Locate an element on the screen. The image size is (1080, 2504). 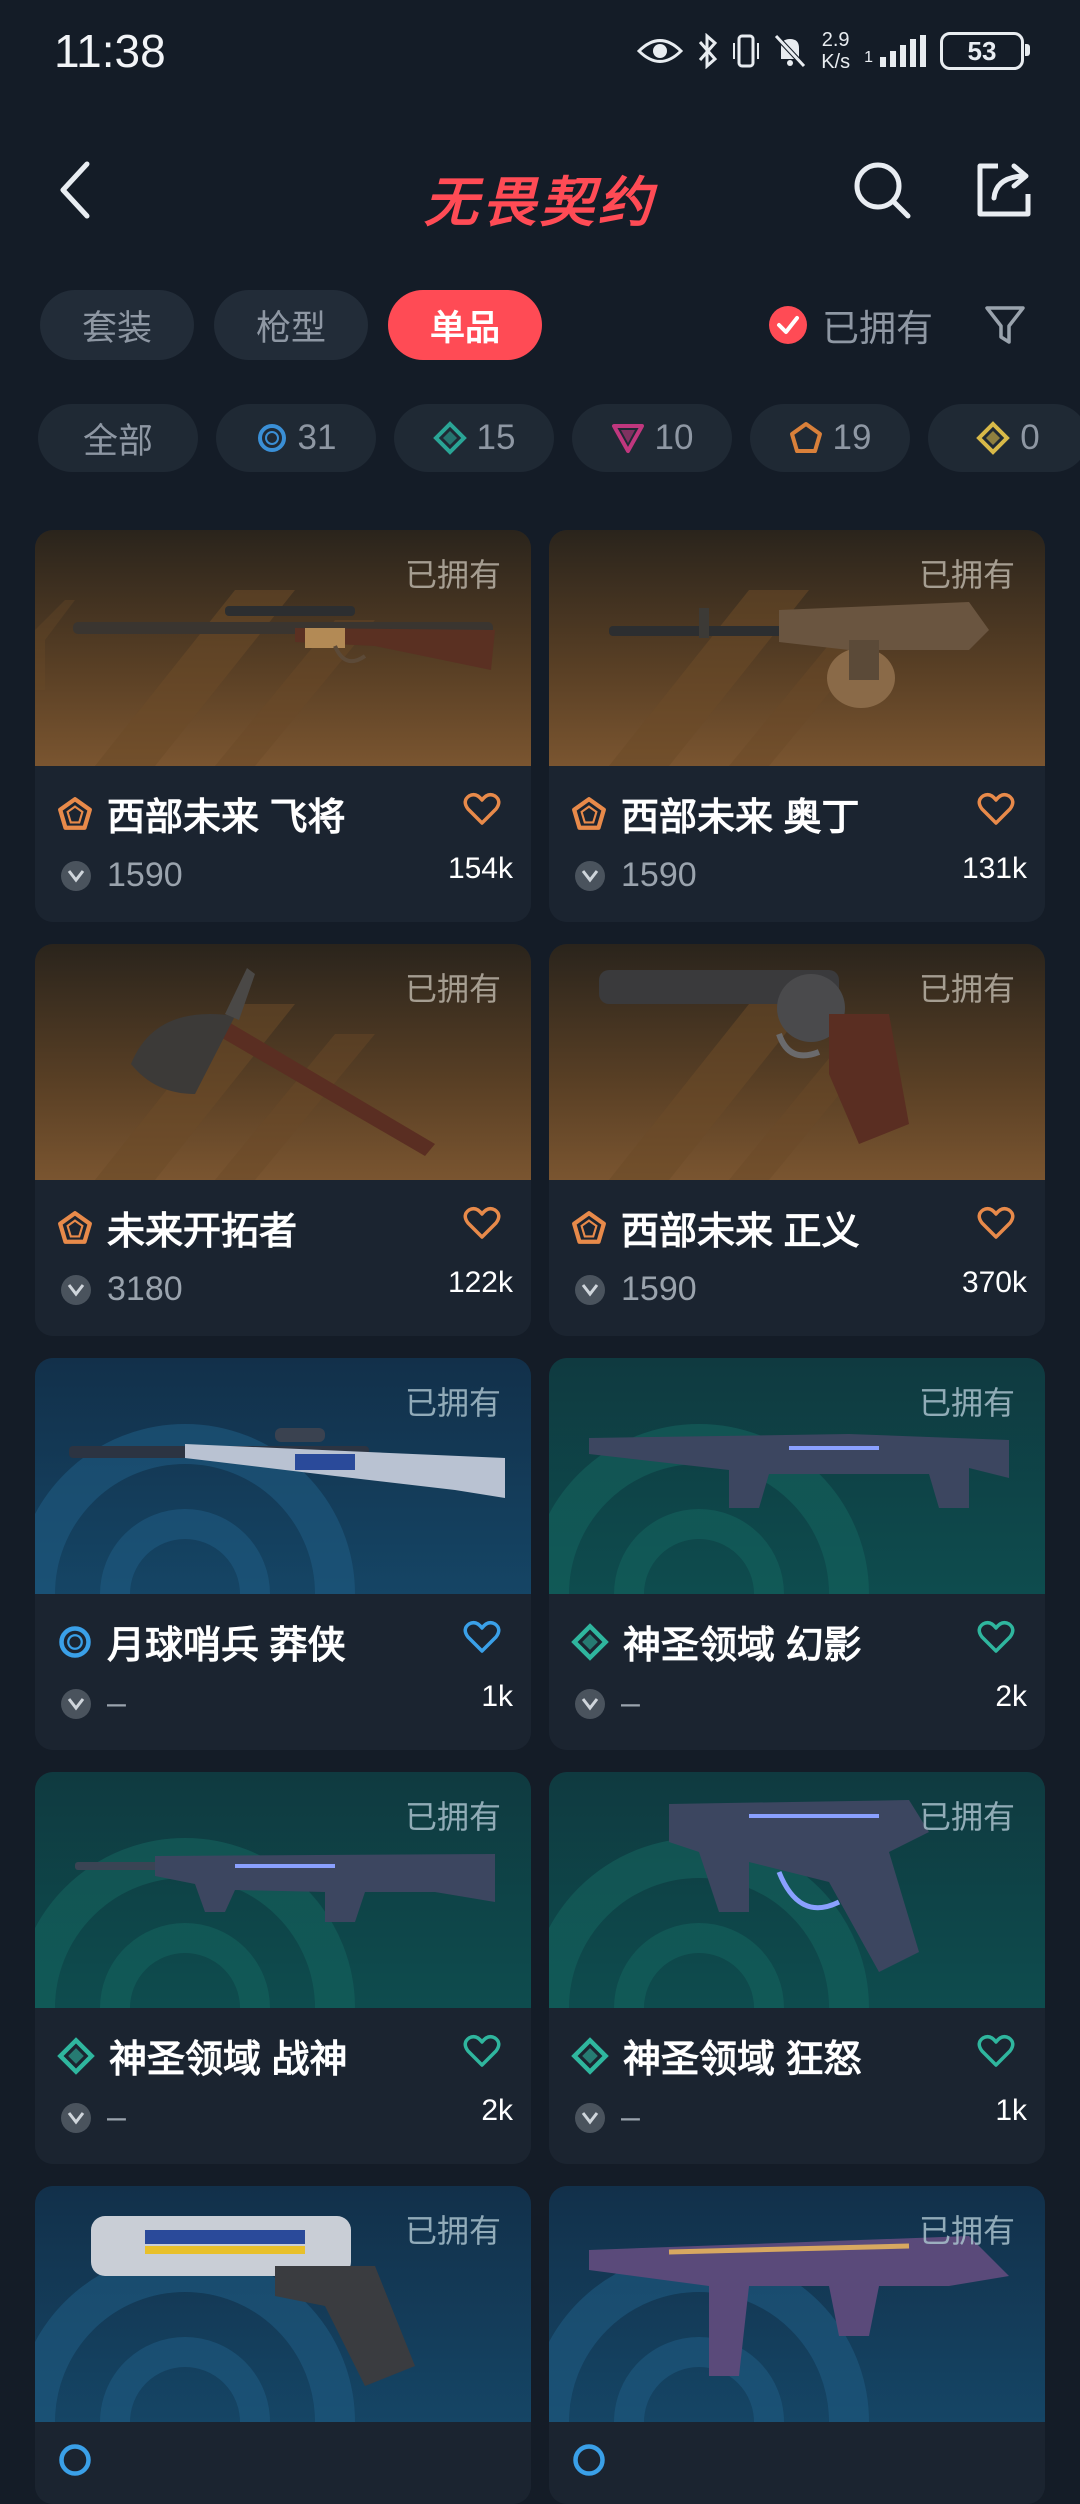
checked-icon is located at coordinates (788, 325).